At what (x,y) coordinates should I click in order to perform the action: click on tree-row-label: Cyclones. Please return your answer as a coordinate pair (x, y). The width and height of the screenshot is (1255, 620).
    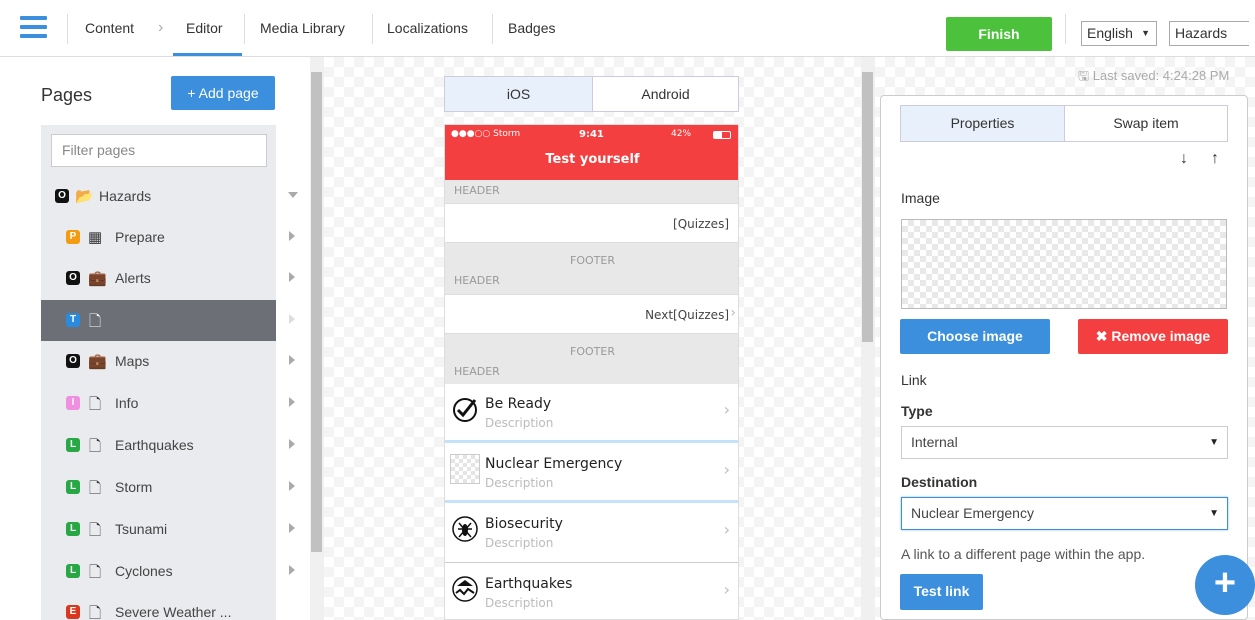
    Looking at the image, I should click on (144, 571).